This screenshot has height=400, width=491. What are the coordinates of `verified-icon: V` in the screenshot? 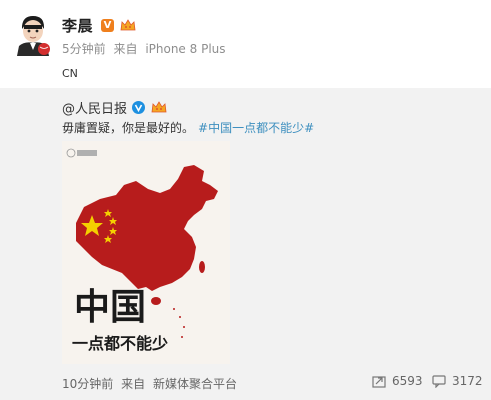 It's located at (108, 25).